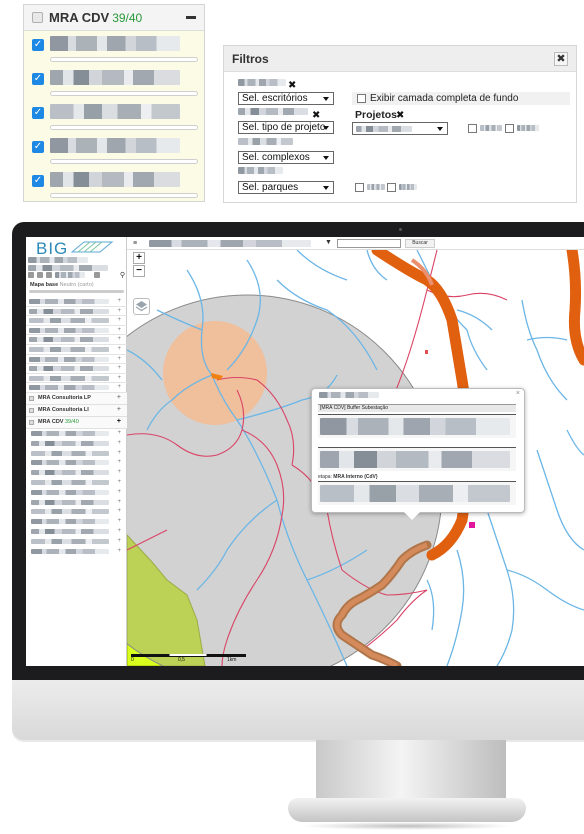  Describe the element at coordinates (49, 275) in the screenshot. I see `eye-icon` at that location.